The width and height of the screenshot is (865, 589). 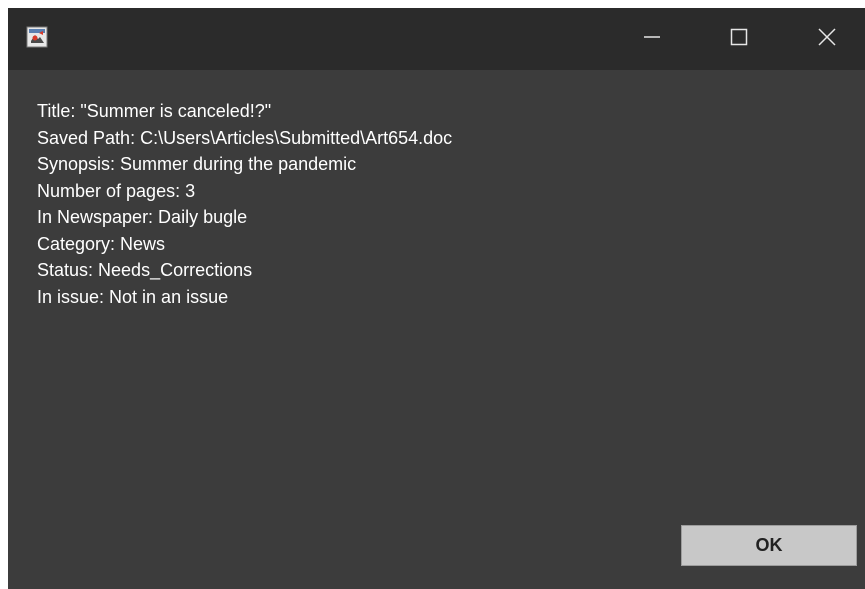 I want to click on issue-line: In issue: Not in an issue, so click(x=133, y=296).